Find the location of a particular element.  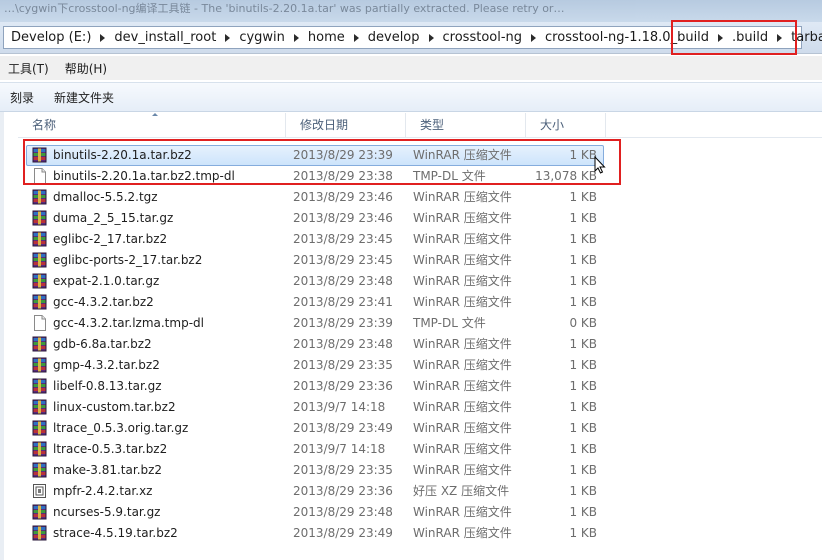

breadcrumb-develop: develop is located at coordinates (394, 37).